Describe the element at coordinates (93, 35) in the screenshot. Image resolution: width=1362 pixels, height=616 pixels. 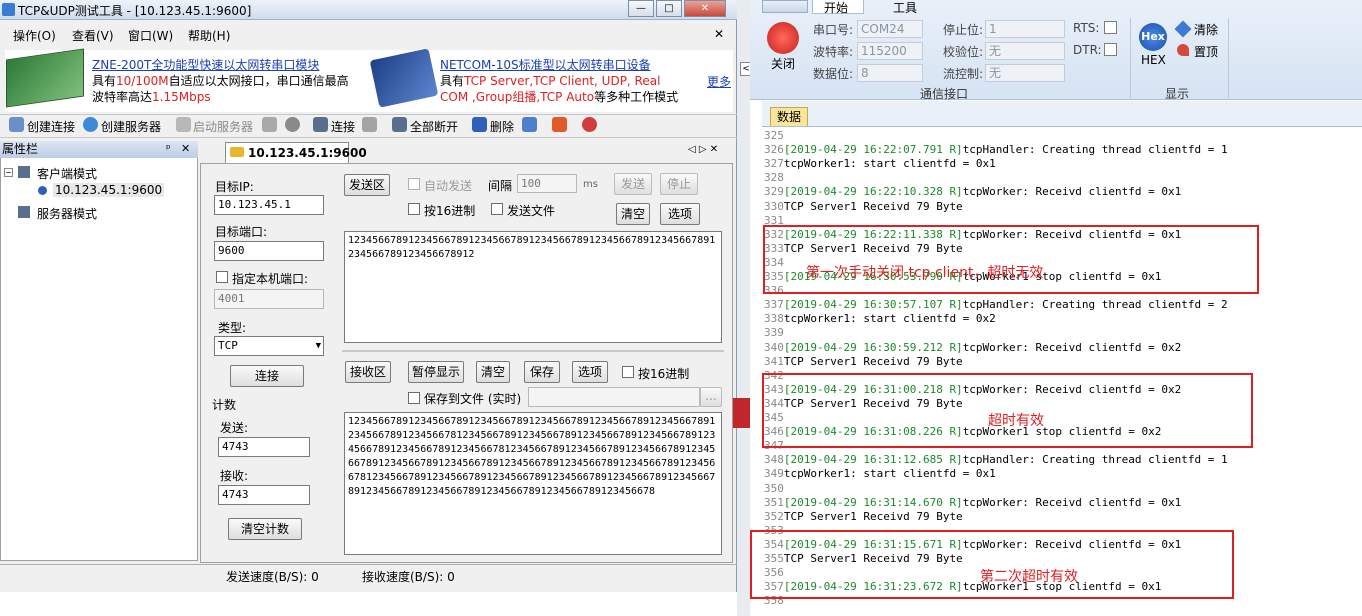
I see `menu-view: 查看(V)` at that location.